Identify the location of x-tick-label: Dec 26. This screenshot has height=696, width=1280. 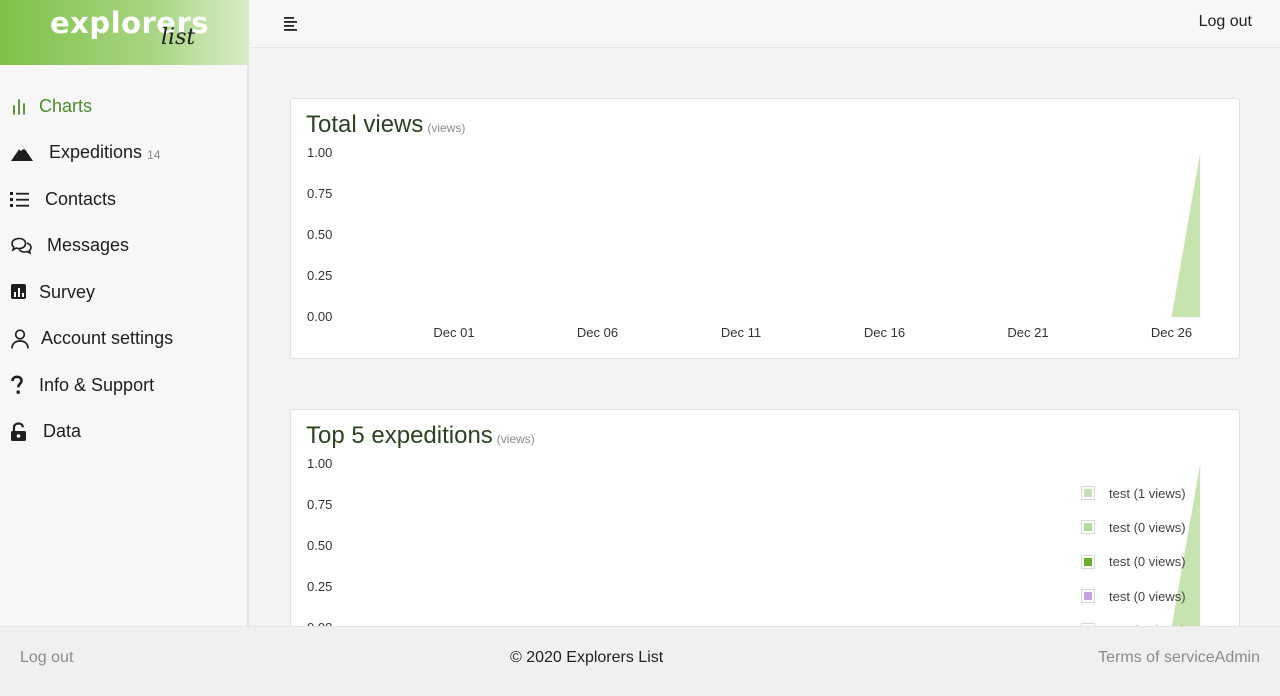
(1171, 332).